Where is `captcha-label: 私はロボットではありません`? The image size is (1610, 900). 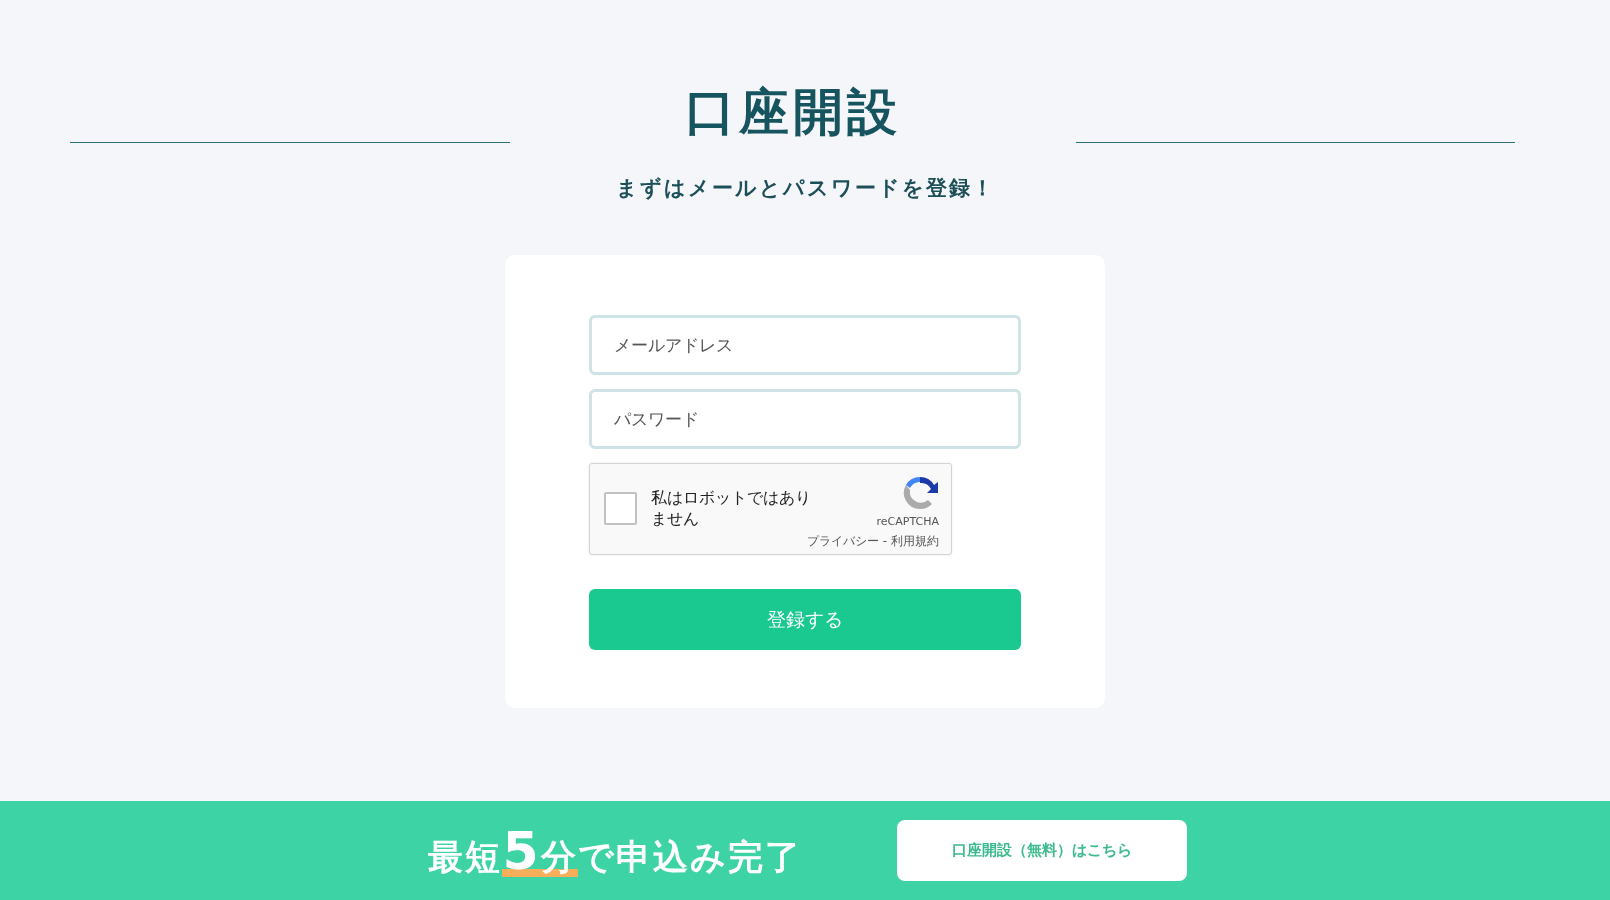 captcha-label: 私はロボットではありません is located at coordinates (731, 508).